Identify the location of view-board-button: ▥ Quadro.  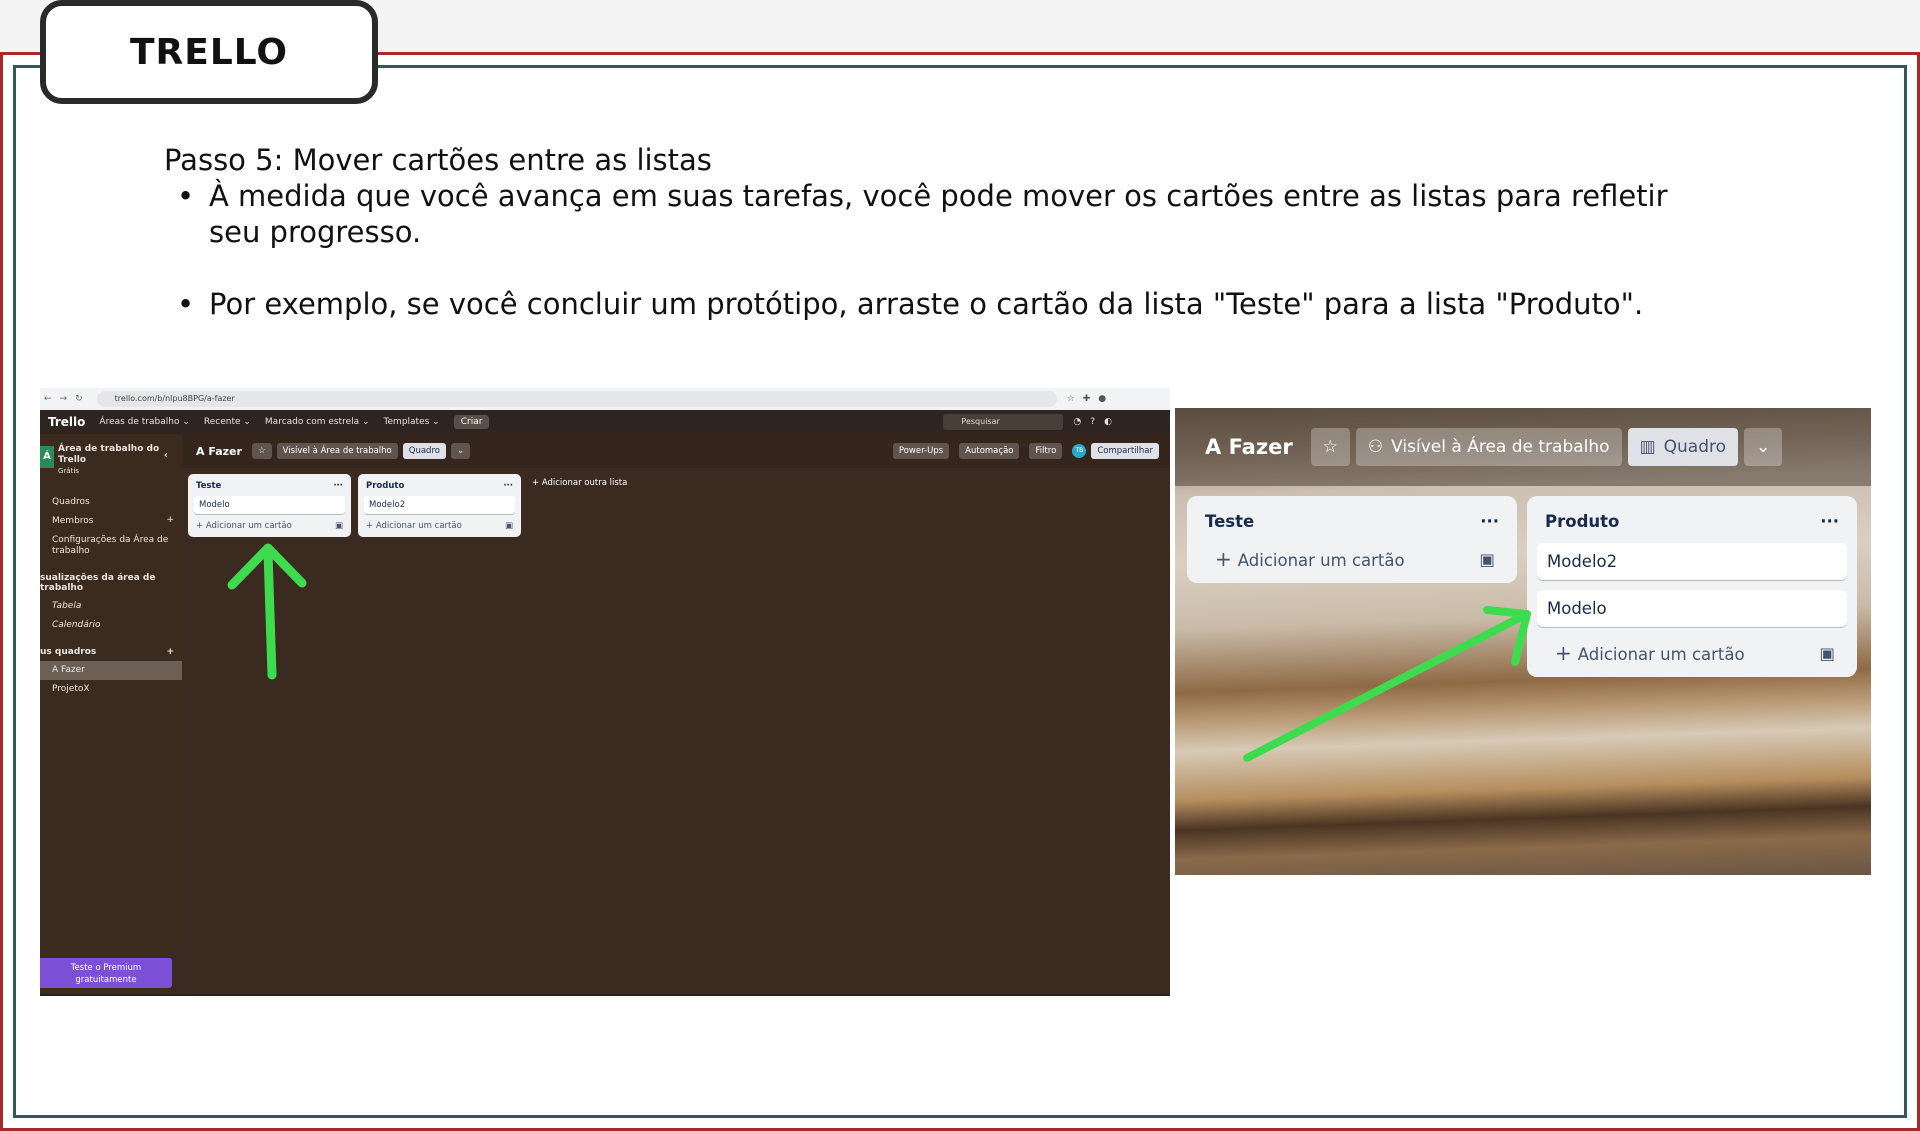
(1683, 447).